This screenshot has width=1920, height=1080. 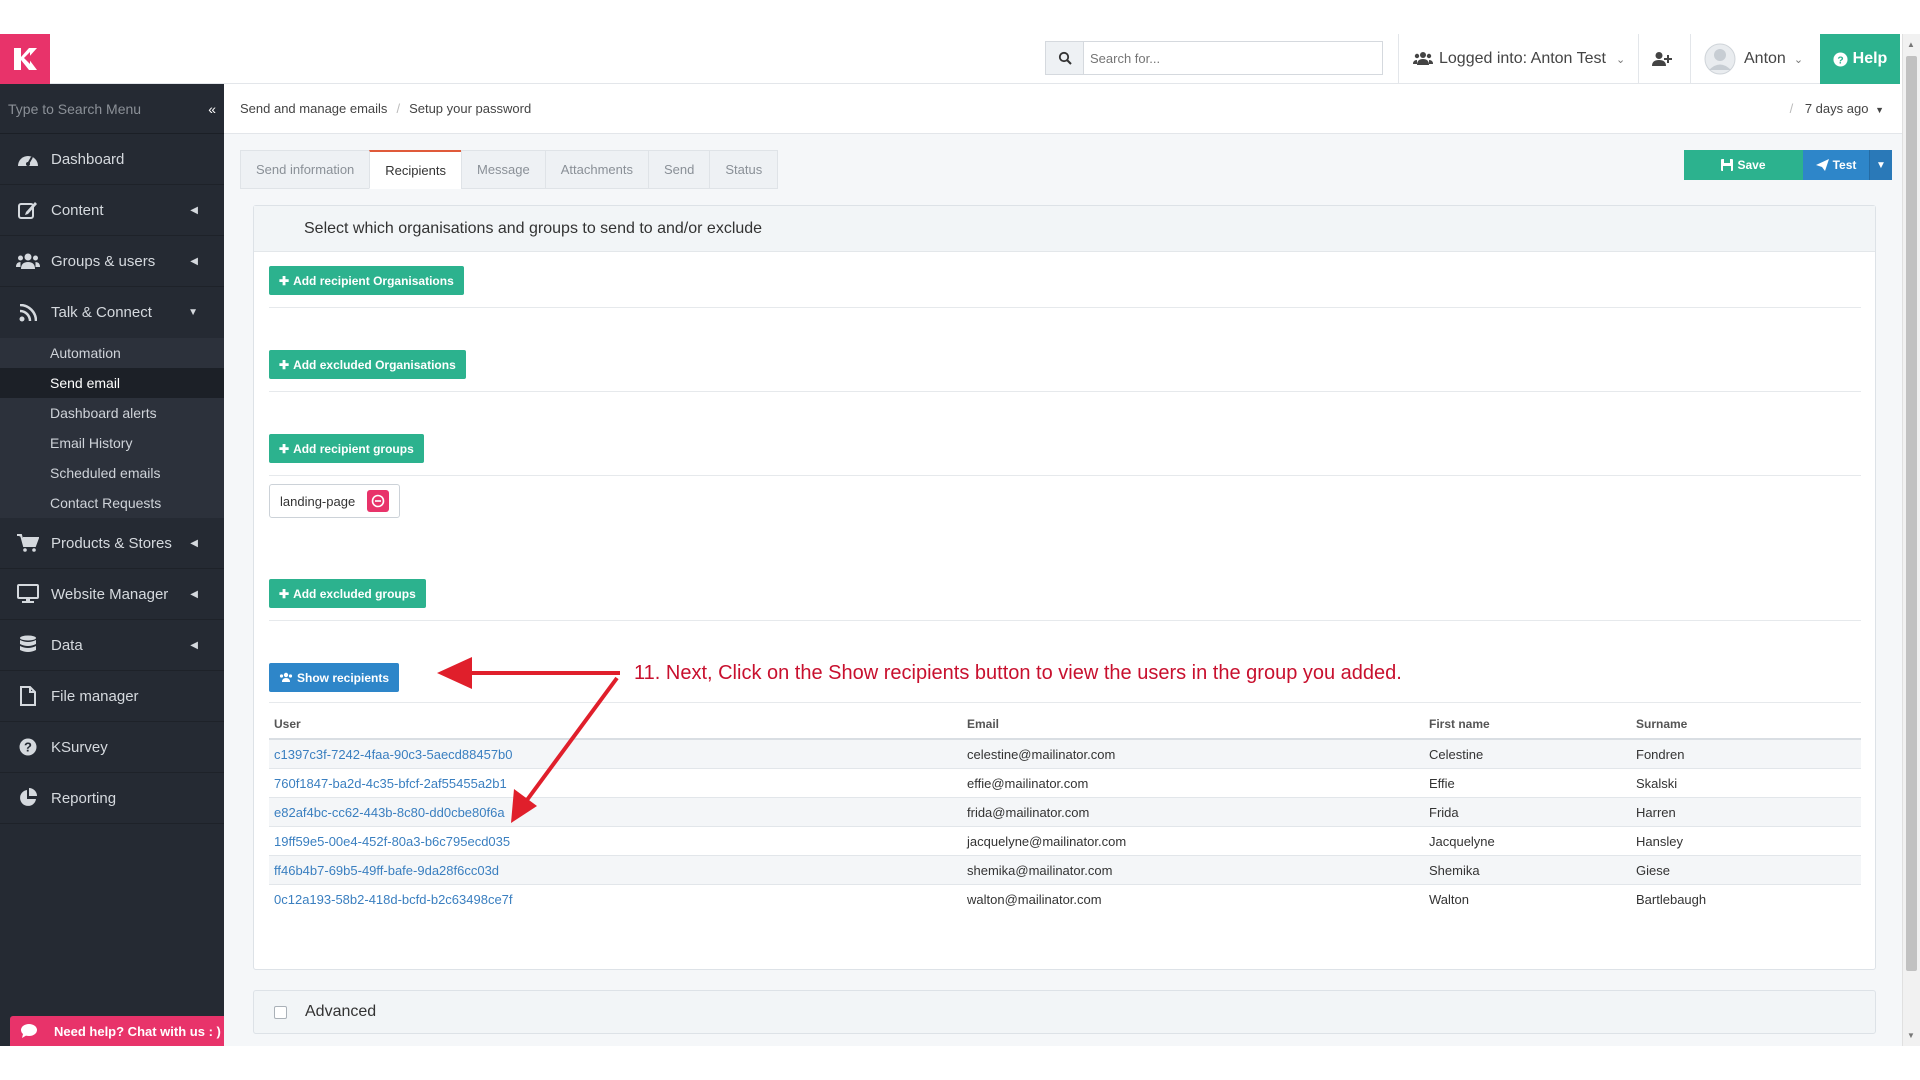 What do you see at coordinates (378, 501) in the screenshot?
I see `remove-group-button` at bounding box center [378, 501].